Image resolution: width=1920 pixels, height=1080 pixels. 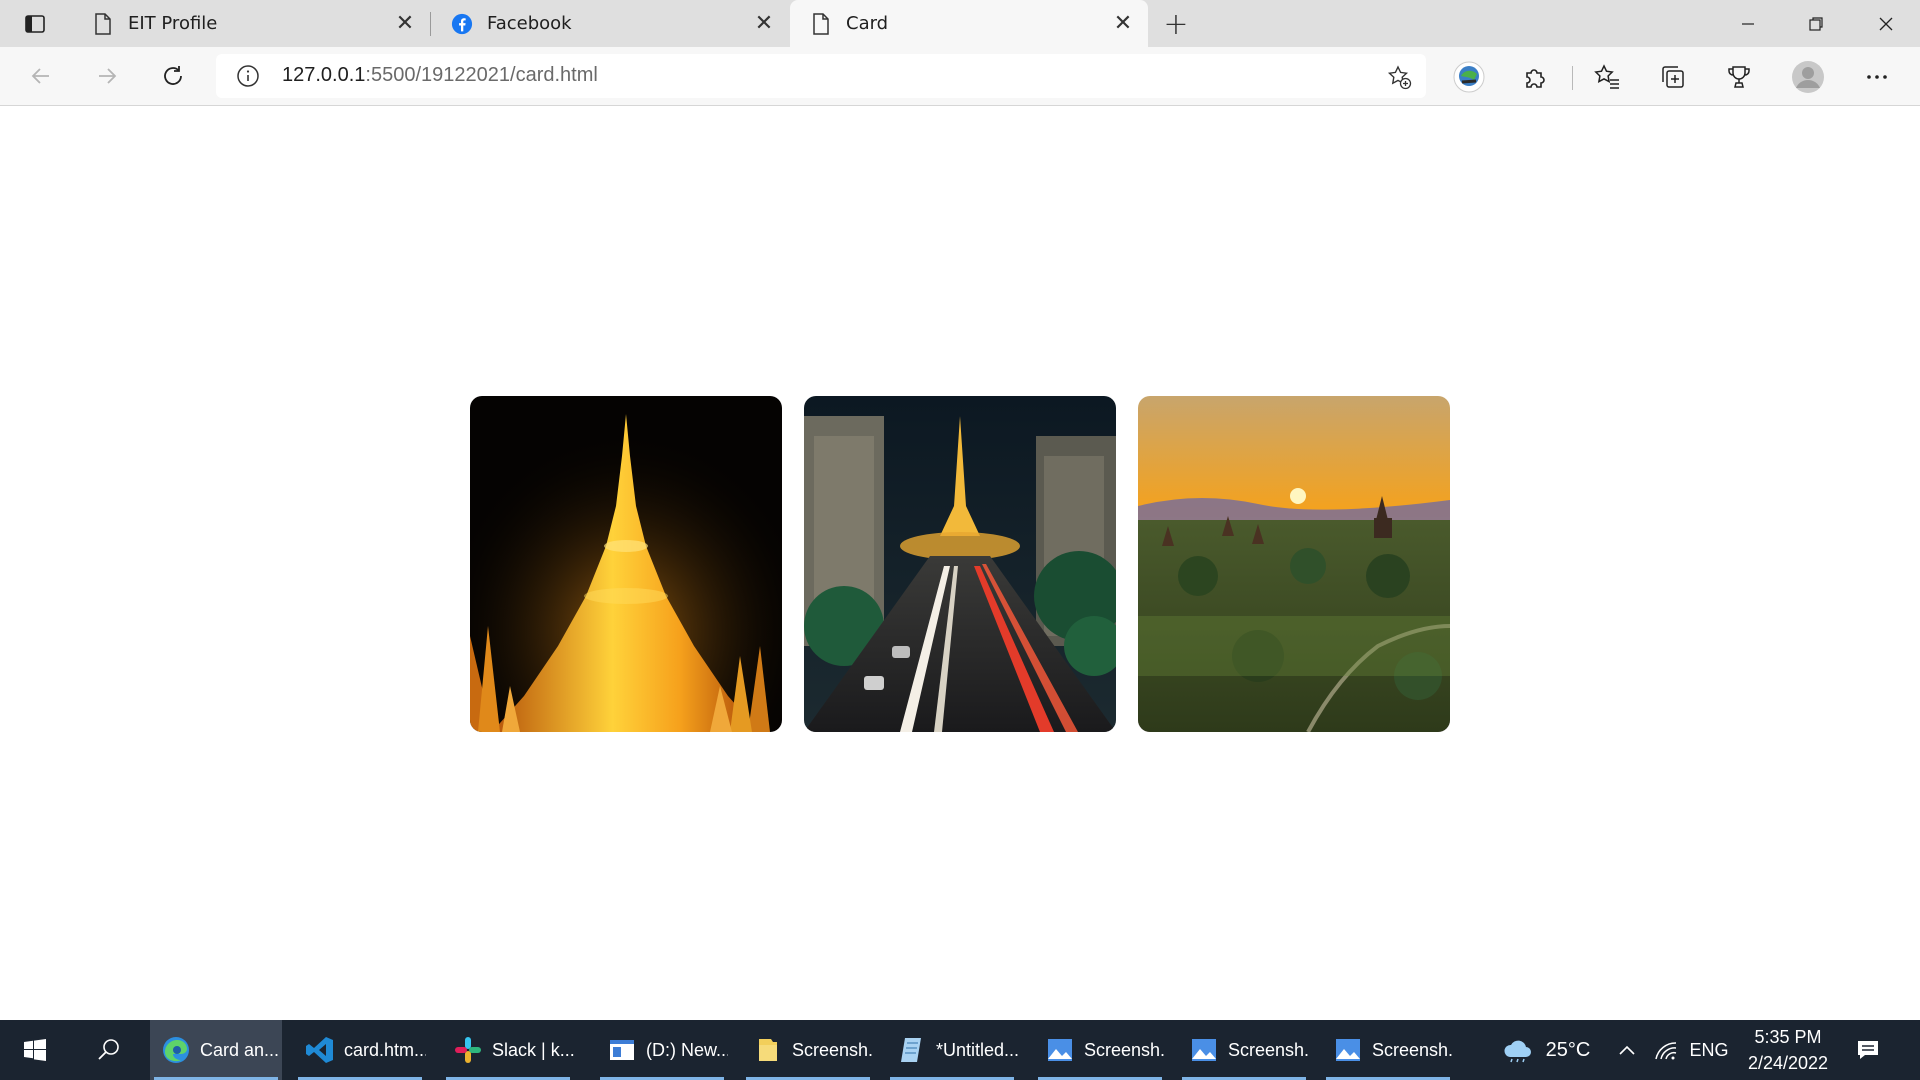 I want to click on browser-toolbar: 127.0.0.1:5500/19122021/card.html, so click(x=960, y=76).